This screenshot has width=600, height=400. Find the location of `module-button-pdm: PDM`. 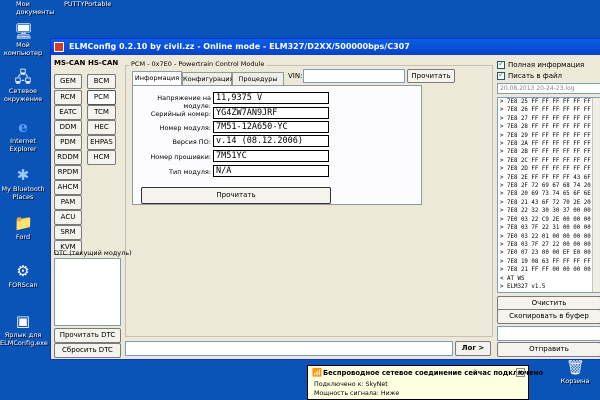

module-button-pdm: PDM is located at coordinates (68, 142).